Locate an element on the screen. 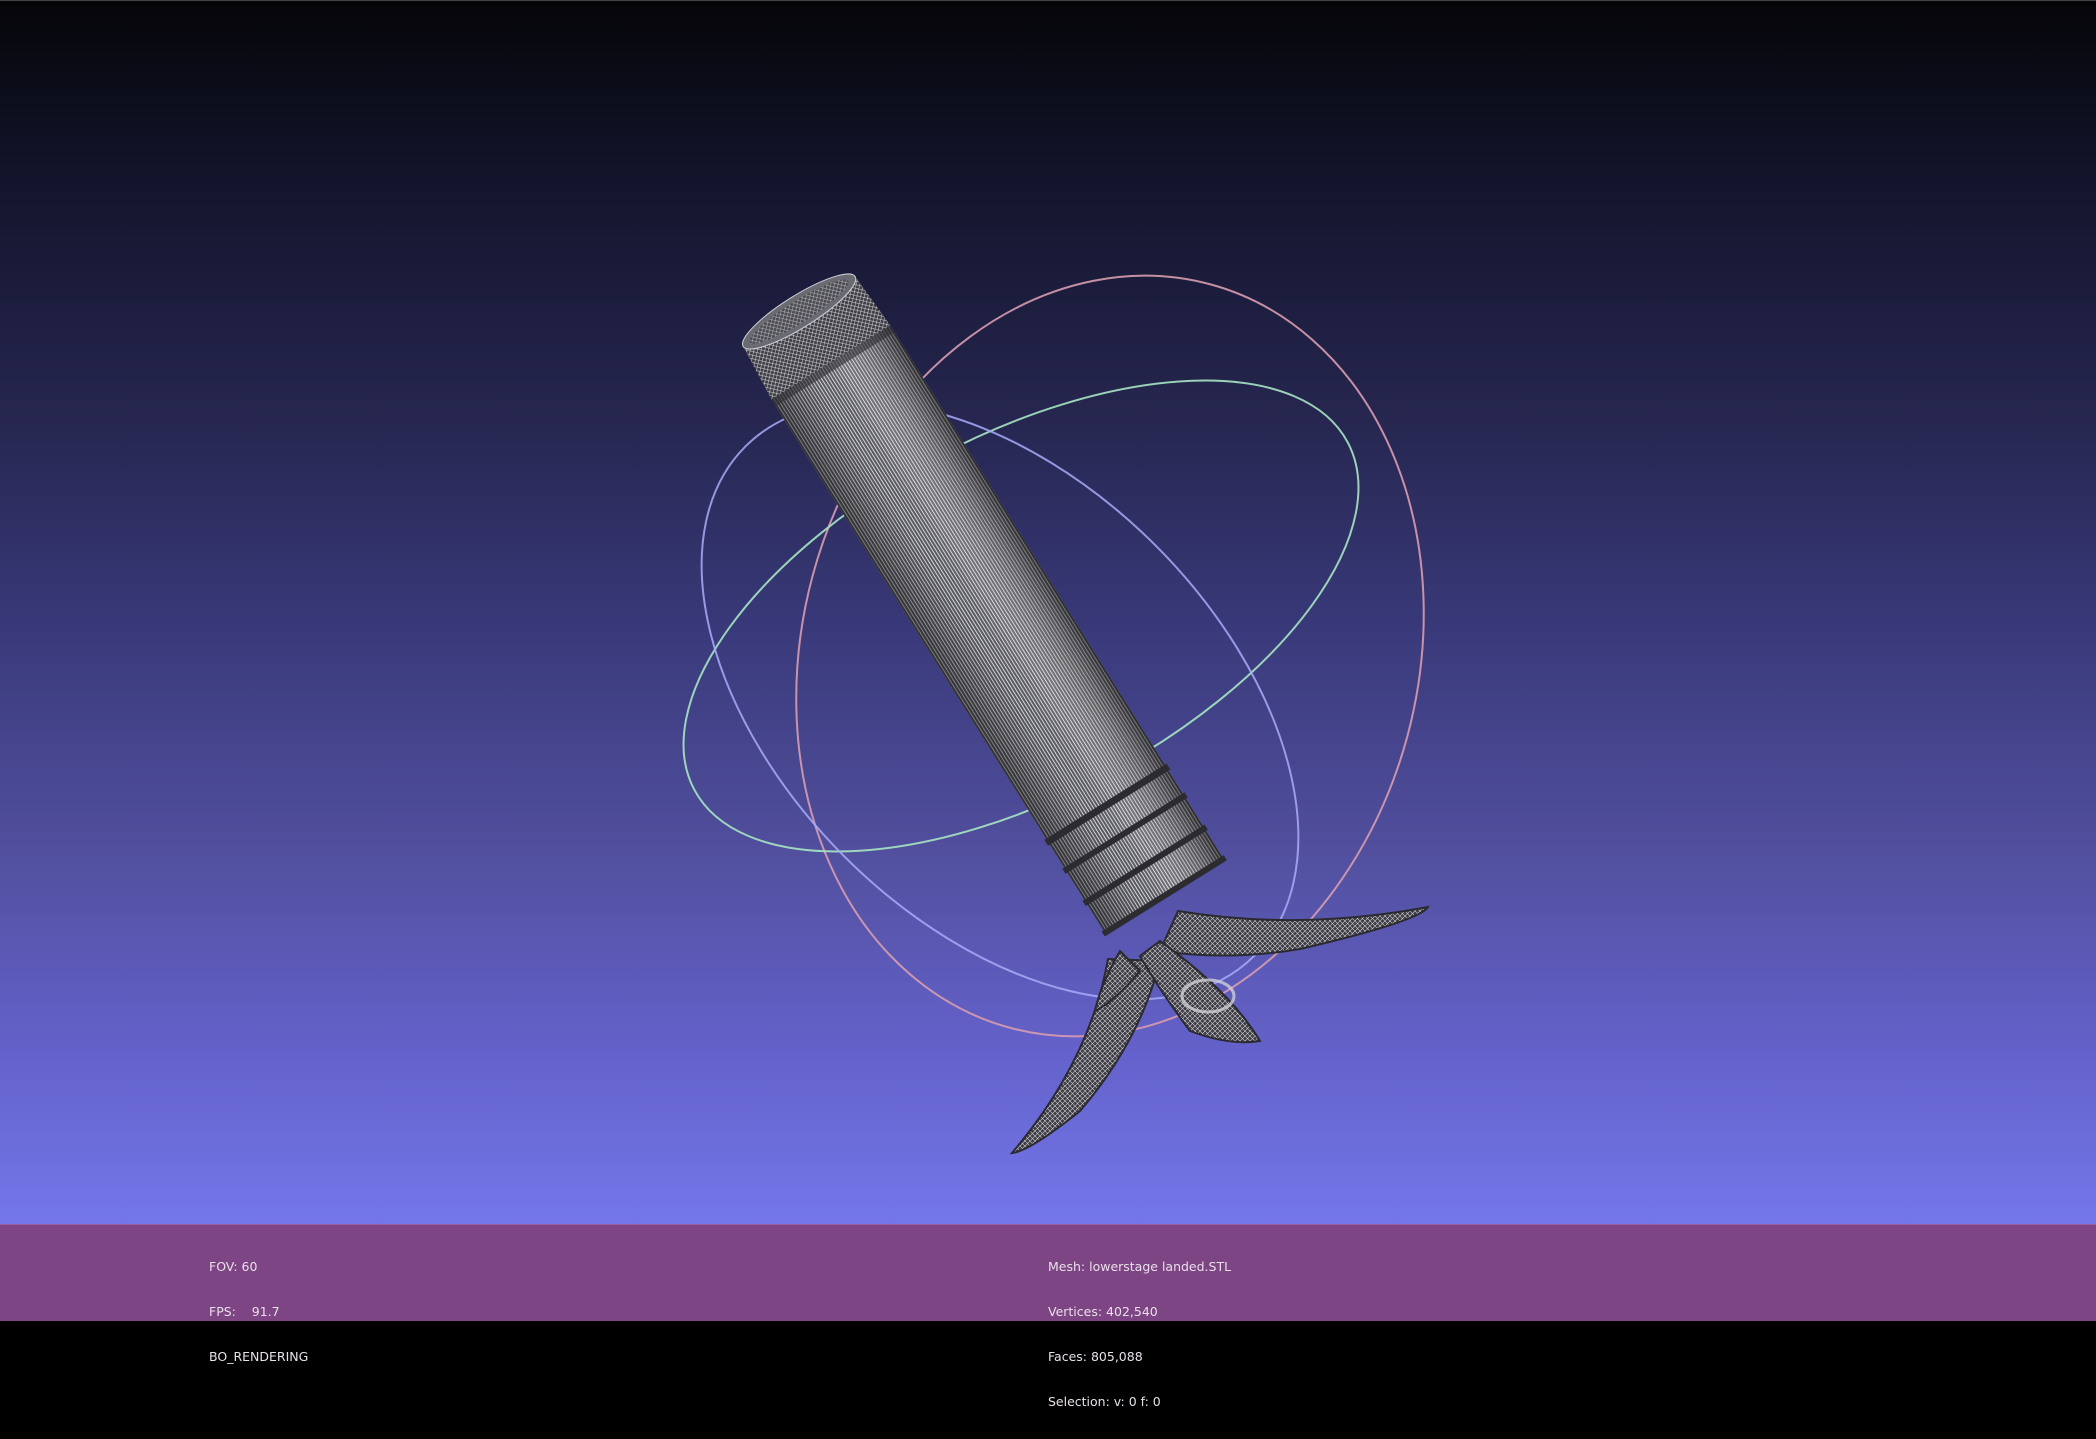 This screenshot has height=1439, width=2096. vertex-count: Vertices: 402,540 is located at coordinates (1103, 1311).